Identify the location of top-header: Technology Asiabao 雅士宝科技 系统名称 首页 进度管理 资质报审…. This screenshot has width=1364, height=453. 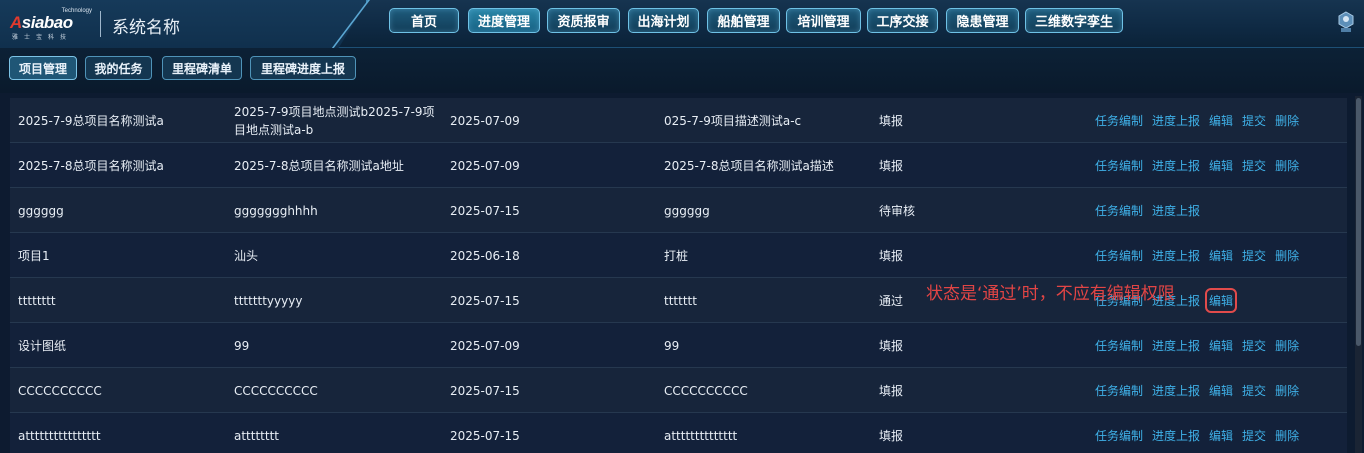
(682, 24).